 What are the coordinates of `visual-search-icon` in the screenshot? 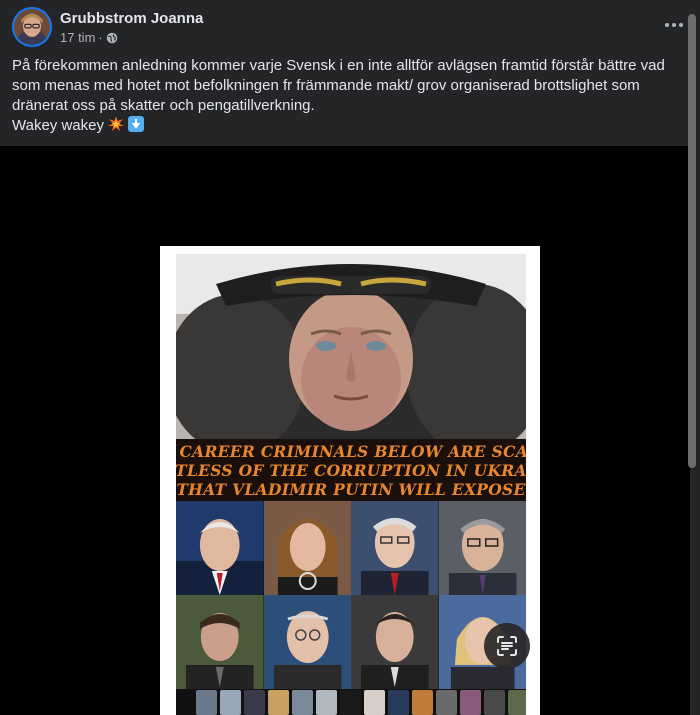 It's located at (507, 646).